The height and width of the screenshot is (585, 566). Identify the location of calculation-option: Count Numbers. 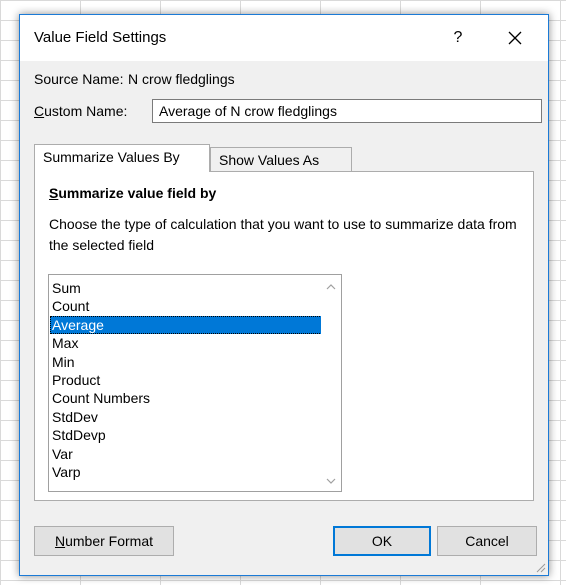
(186, 398).